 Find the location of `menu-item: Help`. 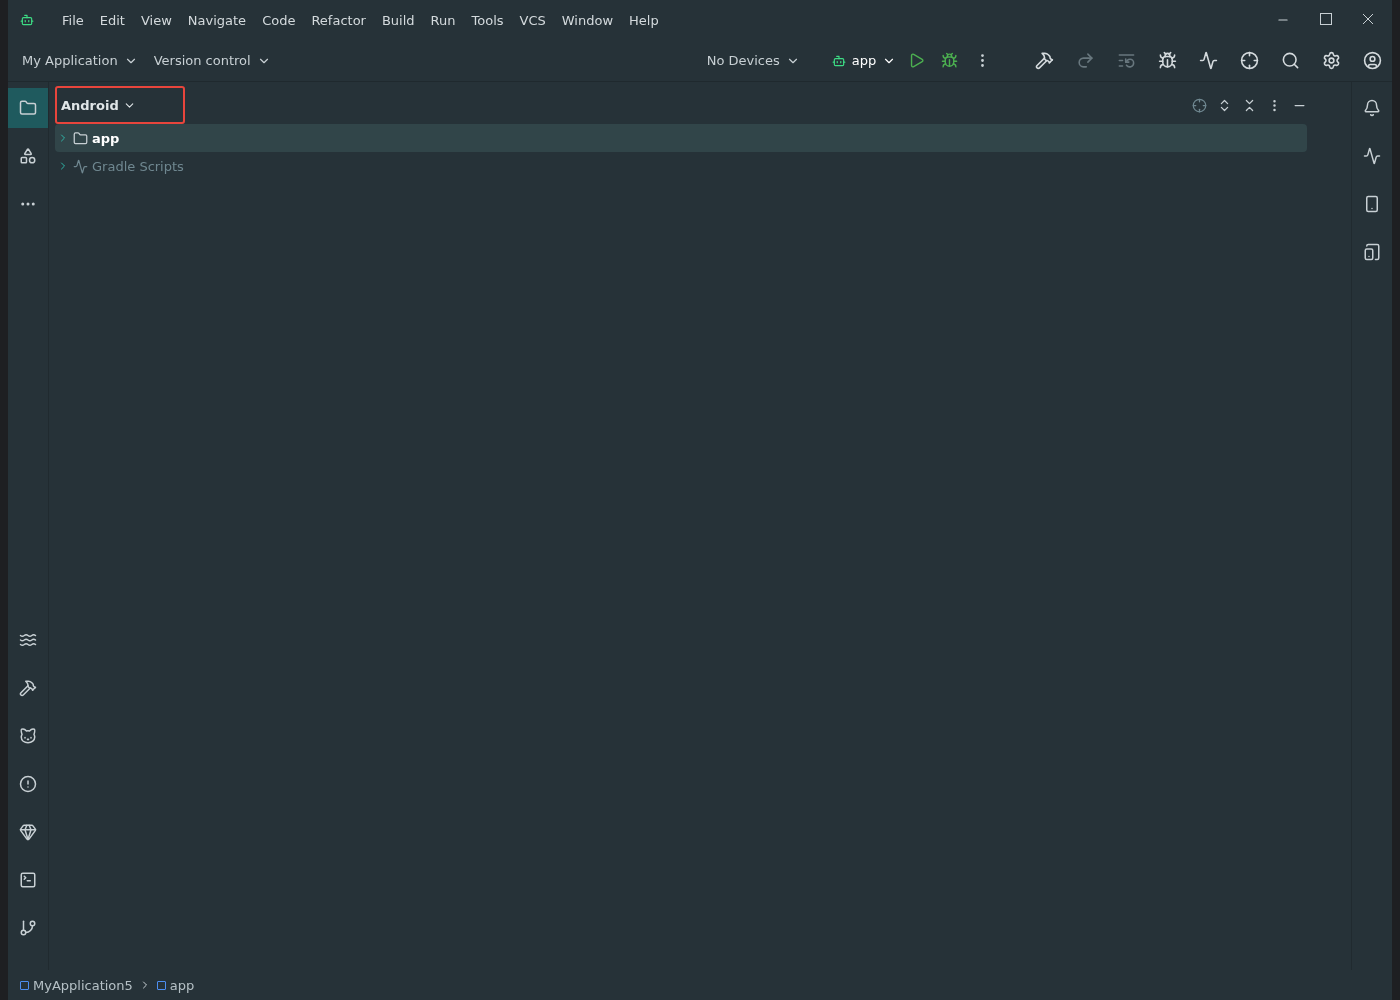

menu-item: Help is located at coordinates (644, 20).